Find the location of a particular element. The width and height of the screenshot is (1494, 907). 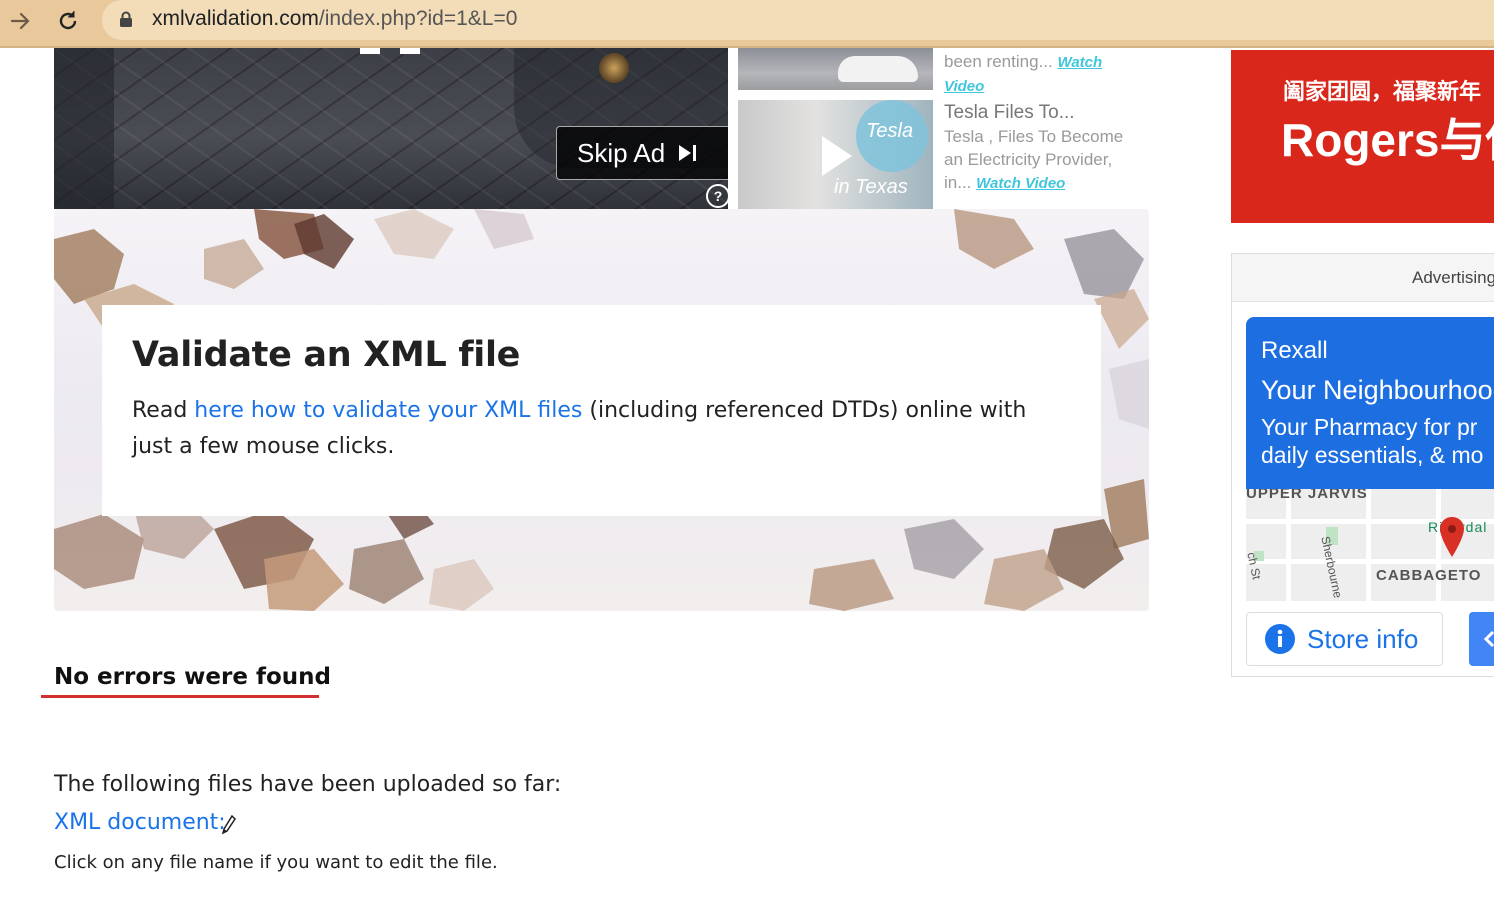

rogers-ad: 阖家团圆，福聚新年 Rogers与你 is located at coordinates (1362, 136).